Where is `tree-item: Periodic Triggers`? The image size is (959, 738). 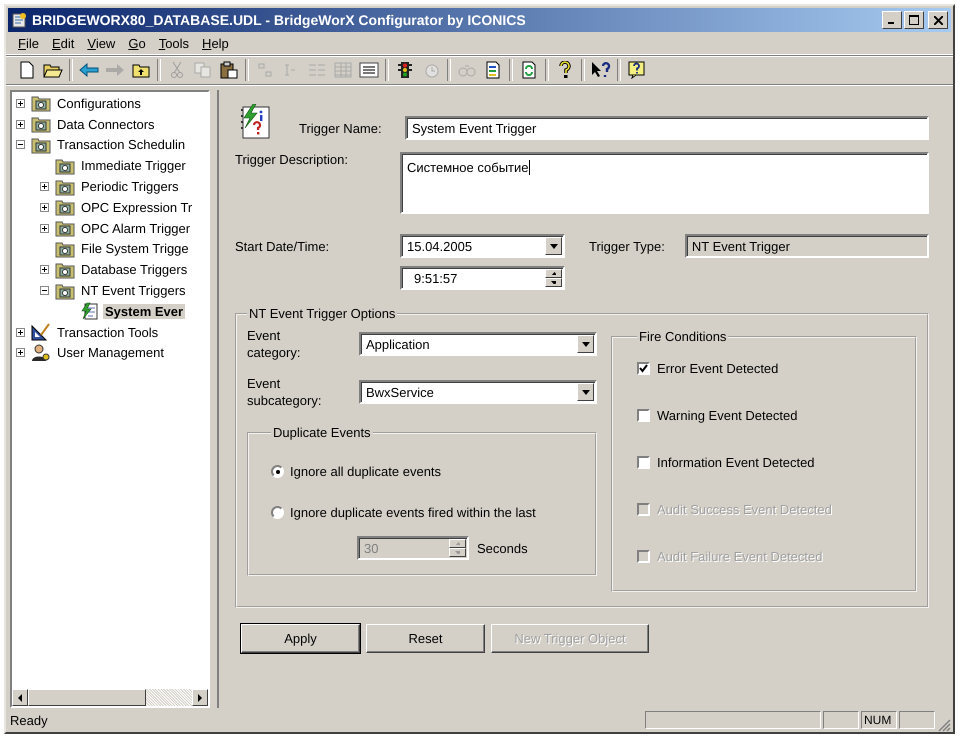
tree-item: Periodic Triggers is located at coordinates (130, 186).